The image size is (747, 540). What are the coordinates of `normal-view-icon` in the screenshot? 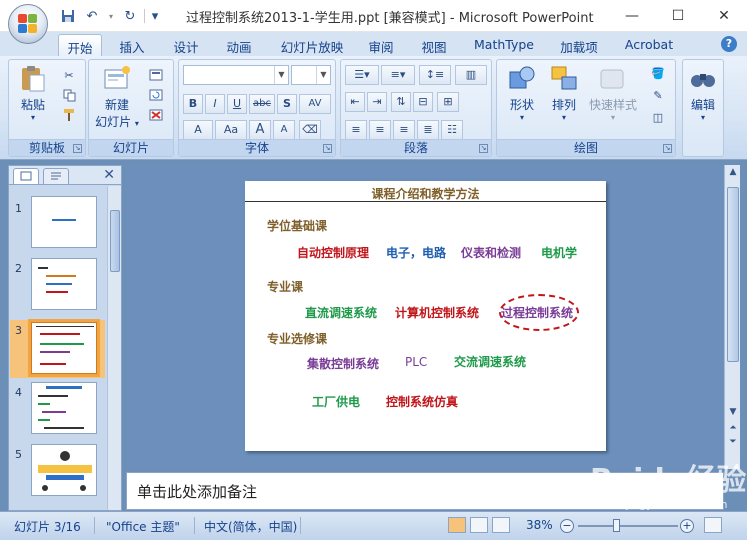 It's located at (457, 525).